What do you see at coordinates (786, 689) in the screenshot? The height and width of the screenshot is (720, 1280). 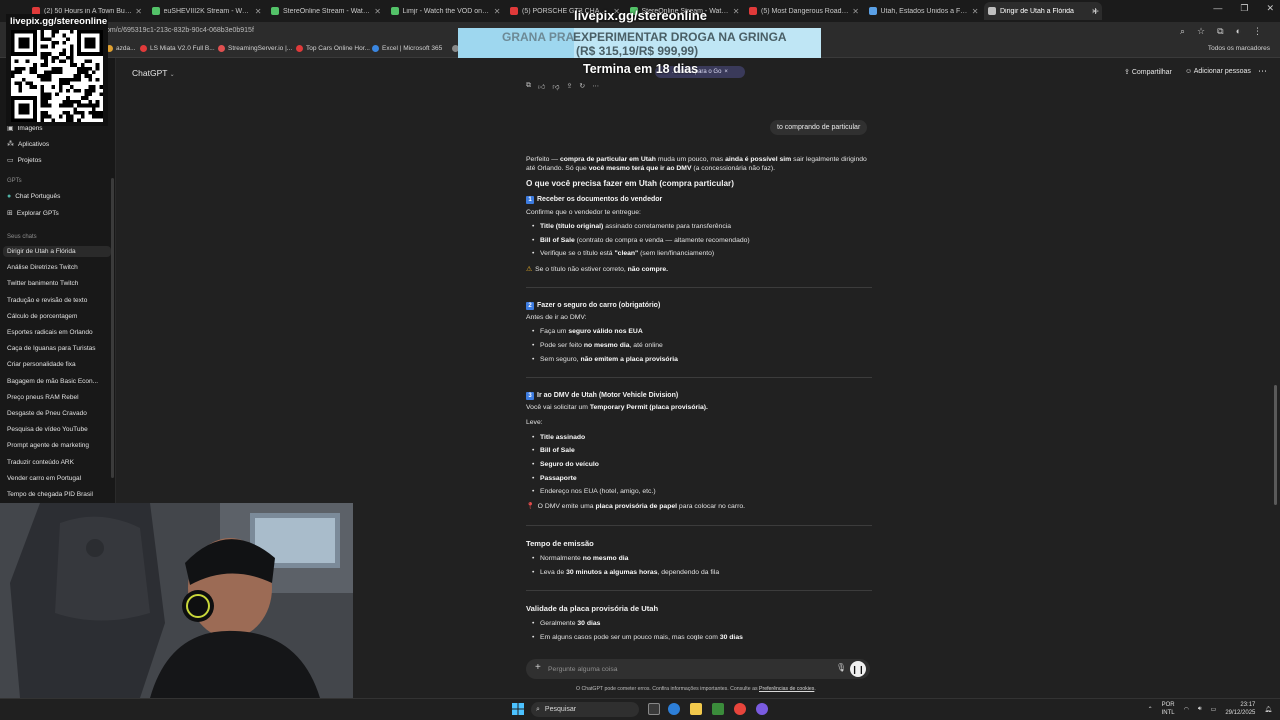 I see `cookie-preferences-link: Preferências de cookies` at bounding box center [786, 689].